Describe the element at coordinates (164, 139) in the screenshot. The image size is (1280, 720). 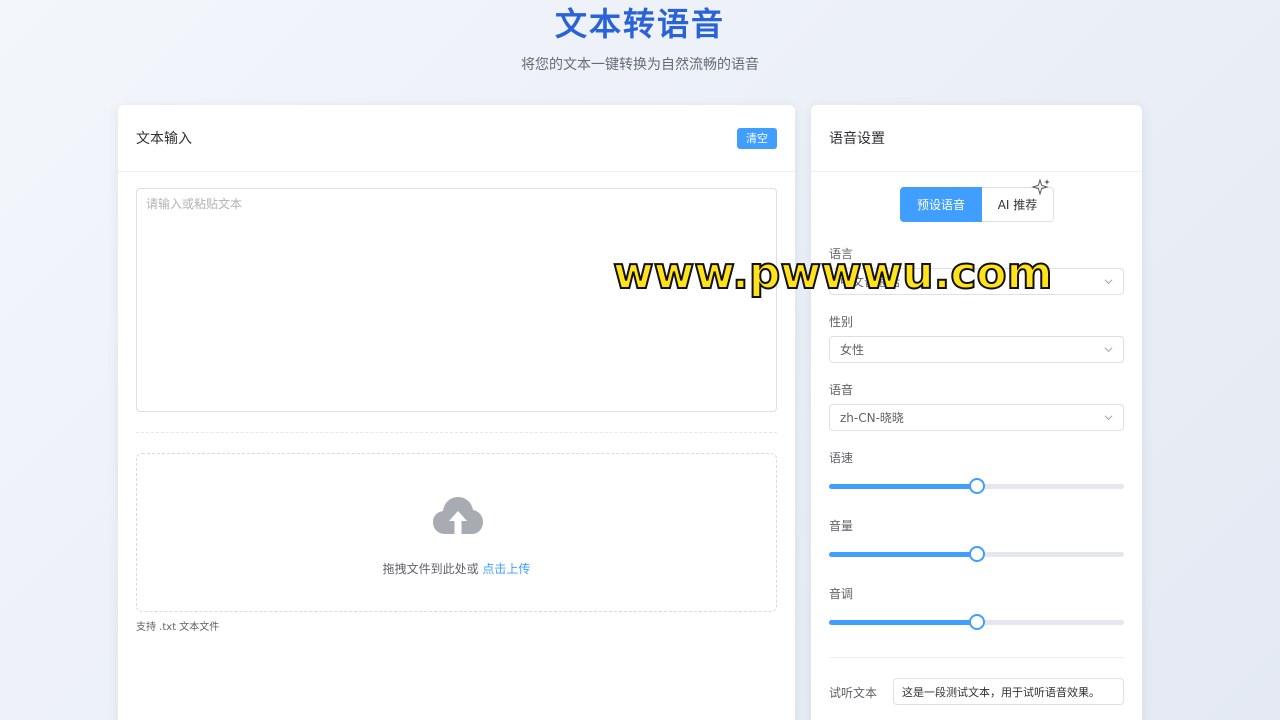
I see `text-input-title: 文本输入` at that location.